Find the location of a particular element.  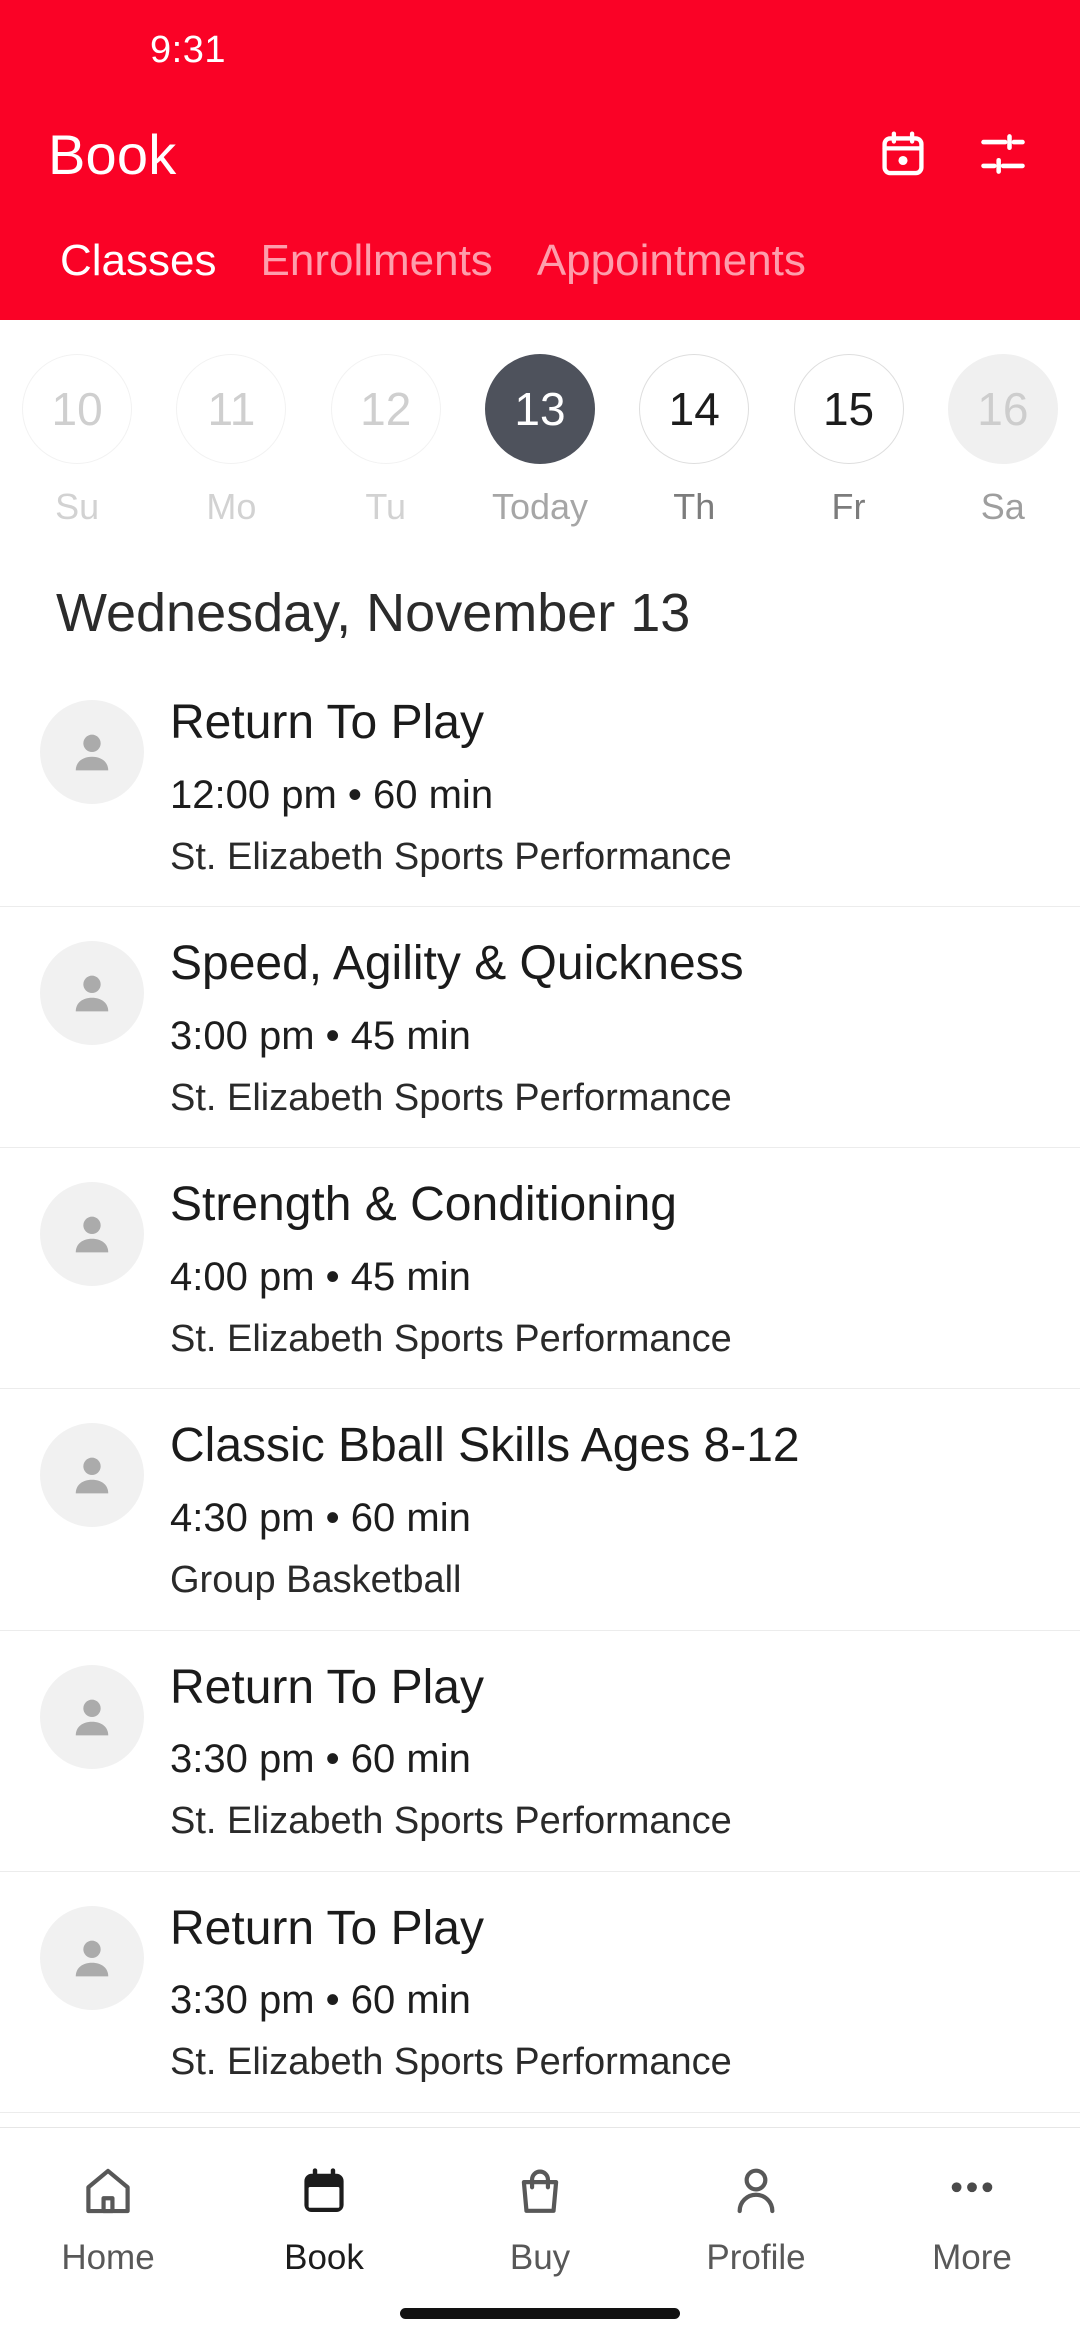

class-time: 4:30 pm • 60 min is located at coordinates (320, 1517).